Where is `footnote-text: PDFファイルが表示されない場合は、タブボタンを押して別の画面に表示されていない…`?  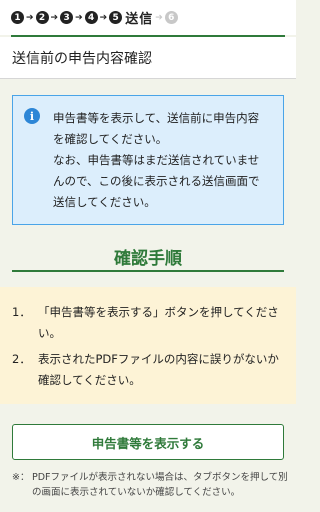
footnote-text: PDFファイルが表示されない場合は、タブボタンを押して別の画面に表示されていない… is located at coordinates (160, 485).